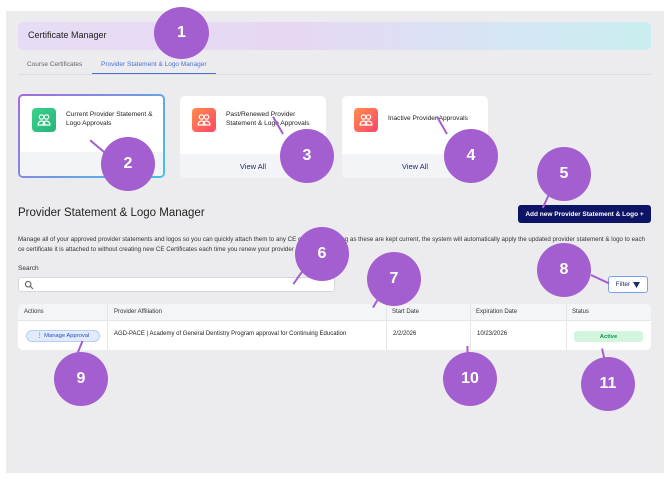 This screenshot has height=482, width=670. I want to click on tabs-divider, so click(334, 74).